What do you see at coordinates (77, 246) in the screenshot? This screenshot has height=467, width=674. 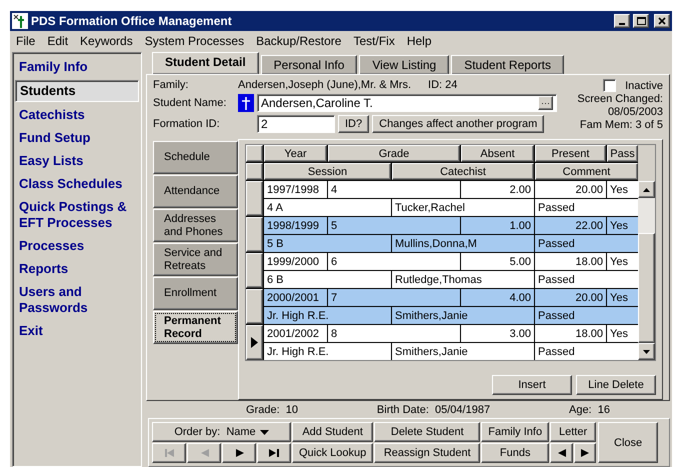 I see `sidebar-item: Processes` at bounding box center [77, 246].